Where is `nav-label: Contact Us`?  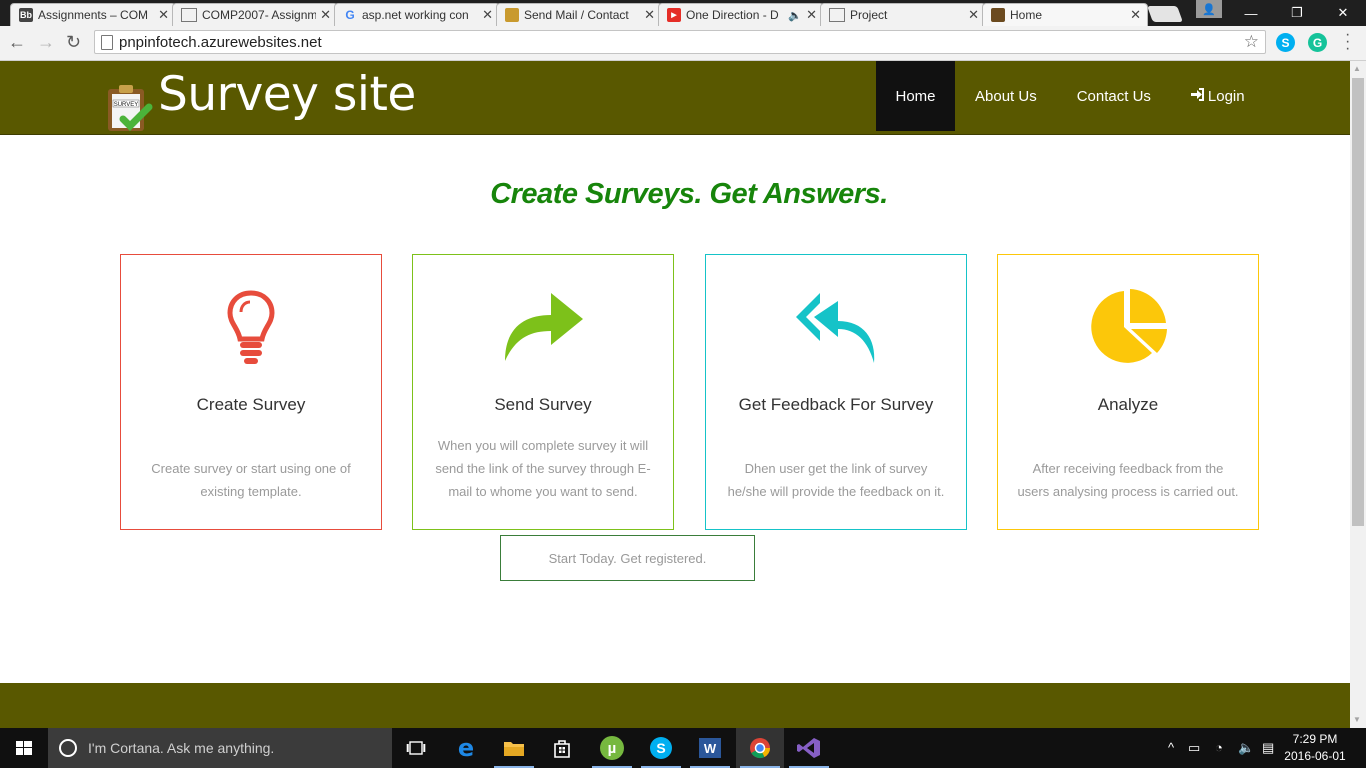 nav-label: Contact Us is located at coordinates (1113, 96).